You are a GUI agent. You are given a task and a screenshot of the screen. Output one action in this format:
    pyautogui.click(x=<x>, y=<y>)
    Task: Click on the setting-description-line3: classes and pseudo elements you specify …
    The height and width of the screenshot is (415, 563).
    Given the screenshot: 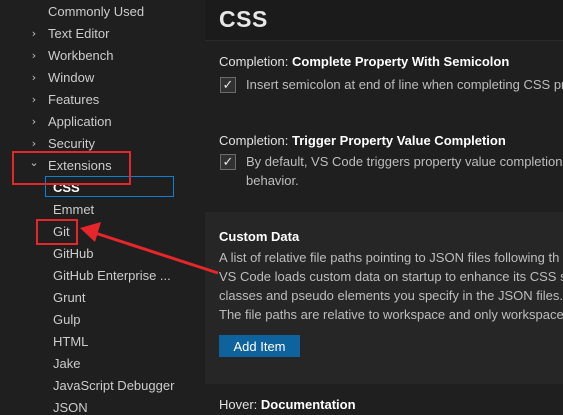 What is the action you would take?
    pyautogui.click(x=391, y=295)
    